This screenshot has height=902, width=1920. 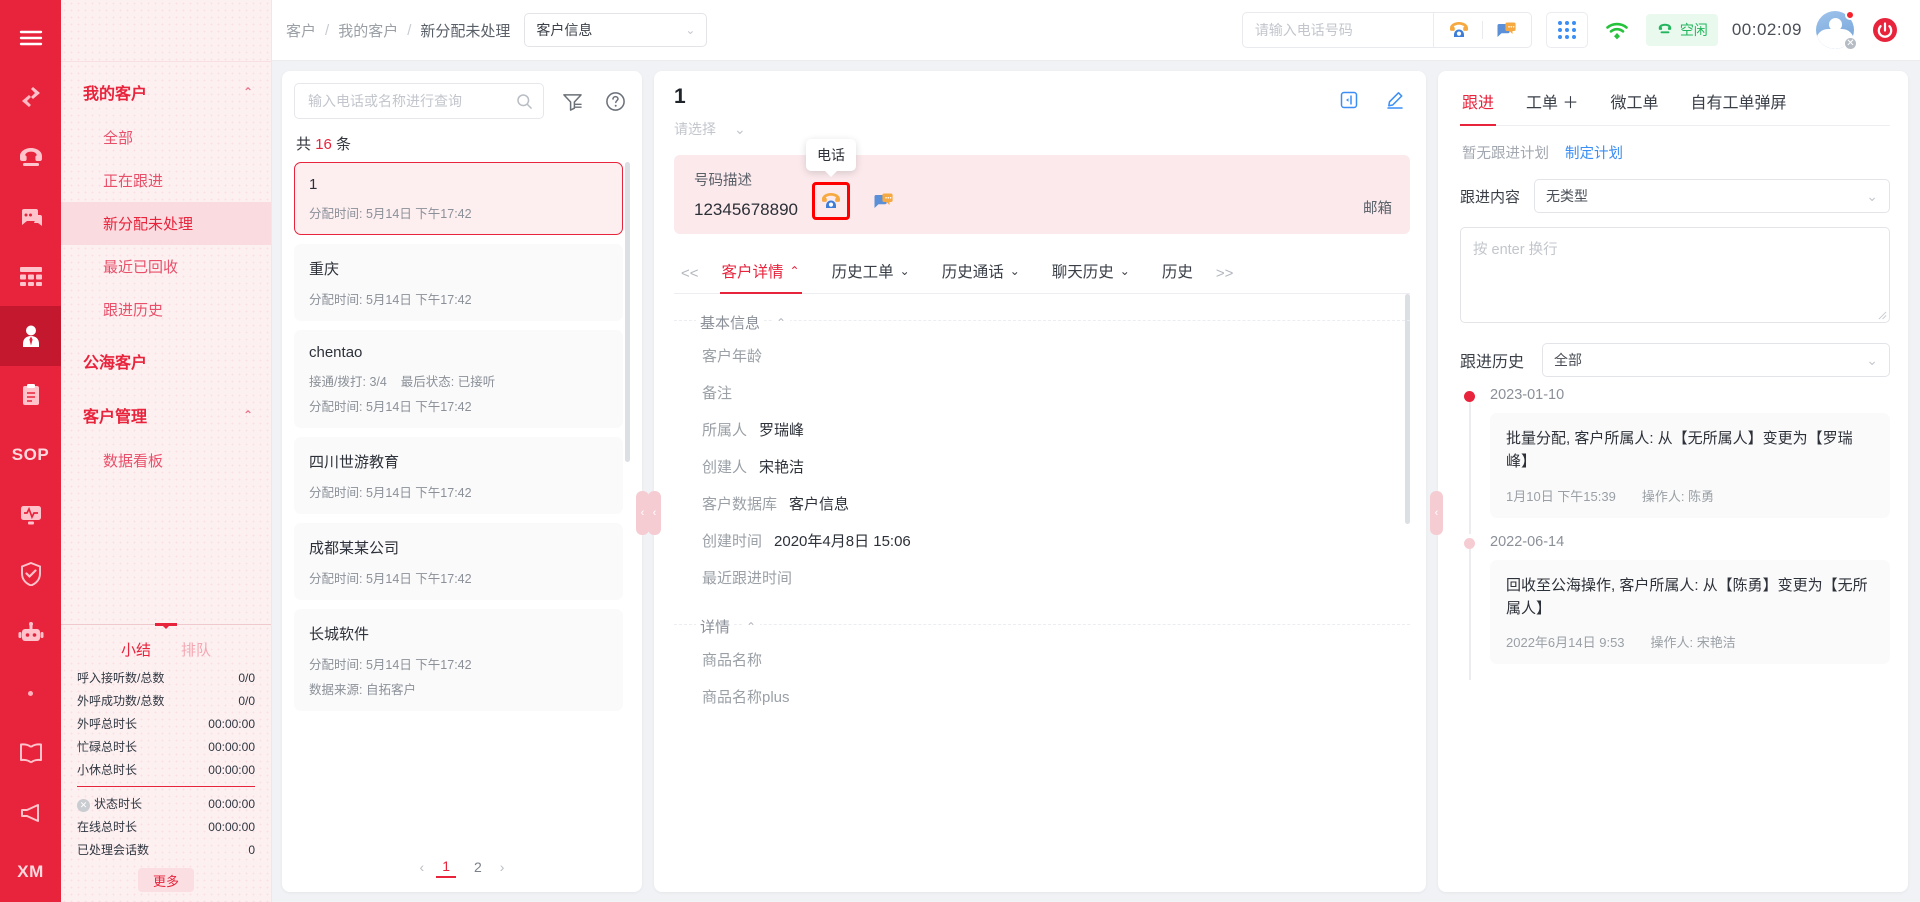 I want to click on grid-icon, so click(x=30, y=276).